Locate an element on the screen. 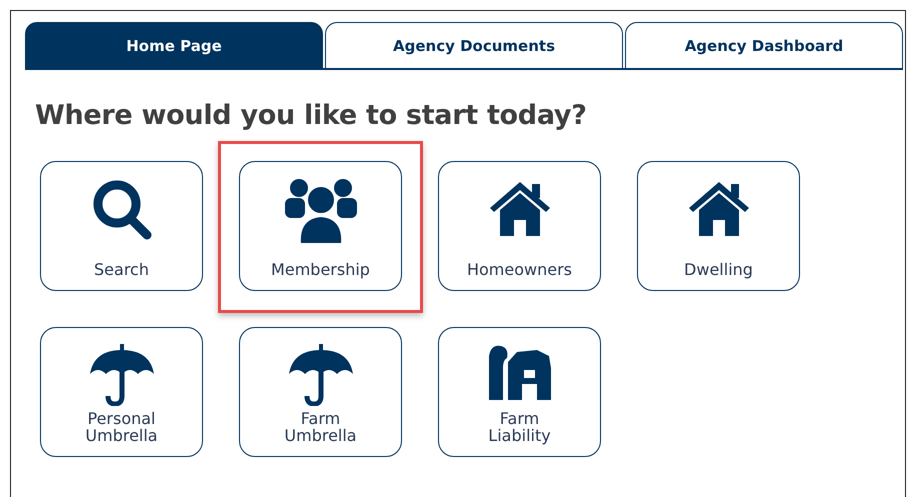 The image size is (909, 497). tile-button: Farm Liability is located at coordinates (519, 392).